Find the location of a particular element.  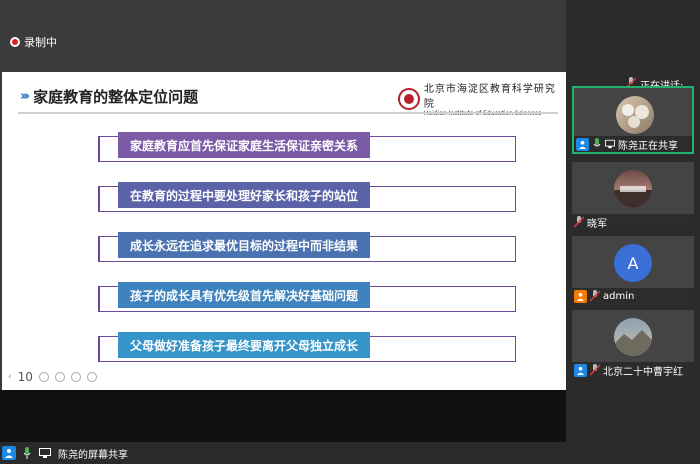

item-label: 成长永远在追求最优目标的过程中而非结果 is located at coordinates (244, 245).